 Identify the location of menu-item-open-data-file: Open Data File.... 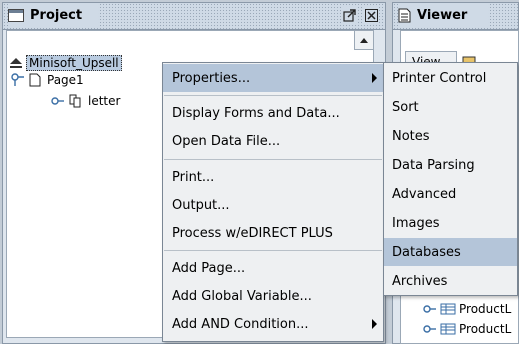
(273, 141).